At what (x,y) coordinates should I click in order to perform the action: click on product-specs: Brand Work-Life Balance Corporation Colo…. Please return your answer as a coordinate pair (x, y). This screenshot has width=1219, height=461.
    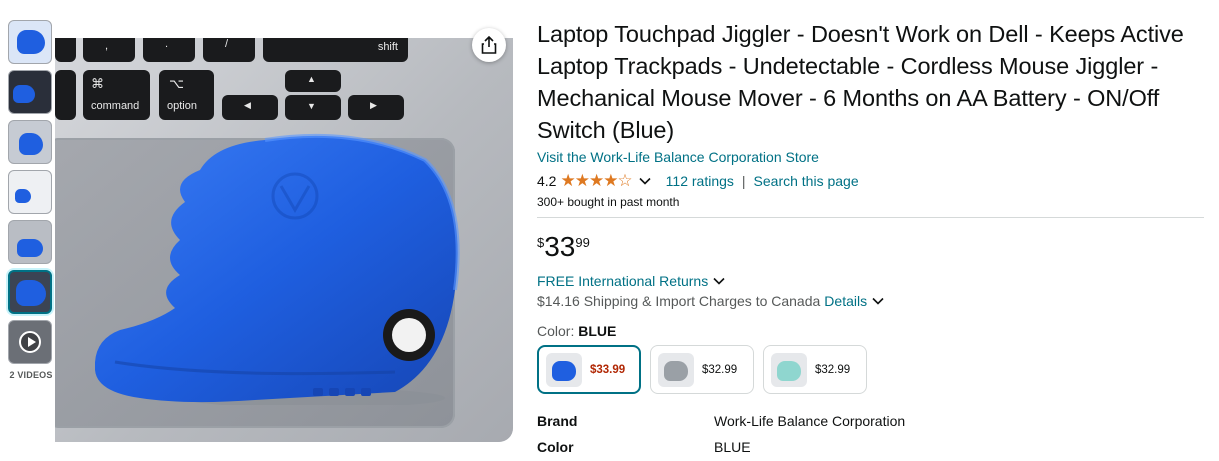
    Looking at the image, I should click on (872, 434).